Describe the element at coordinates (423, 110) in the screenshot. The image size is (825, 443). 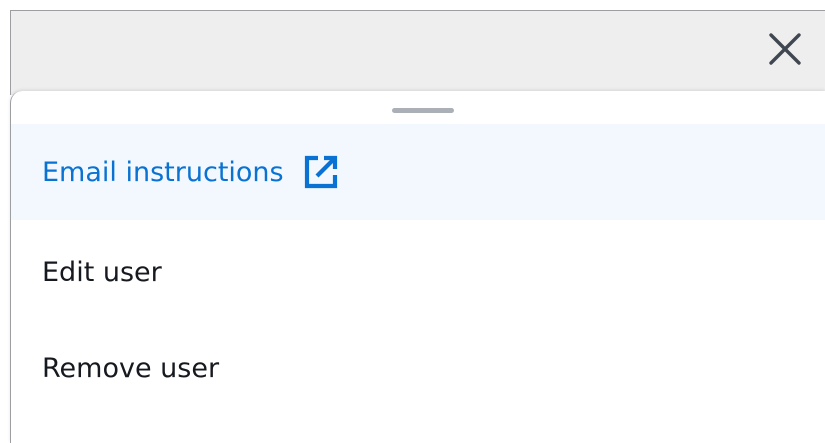
I see `drag-handle` at that location.